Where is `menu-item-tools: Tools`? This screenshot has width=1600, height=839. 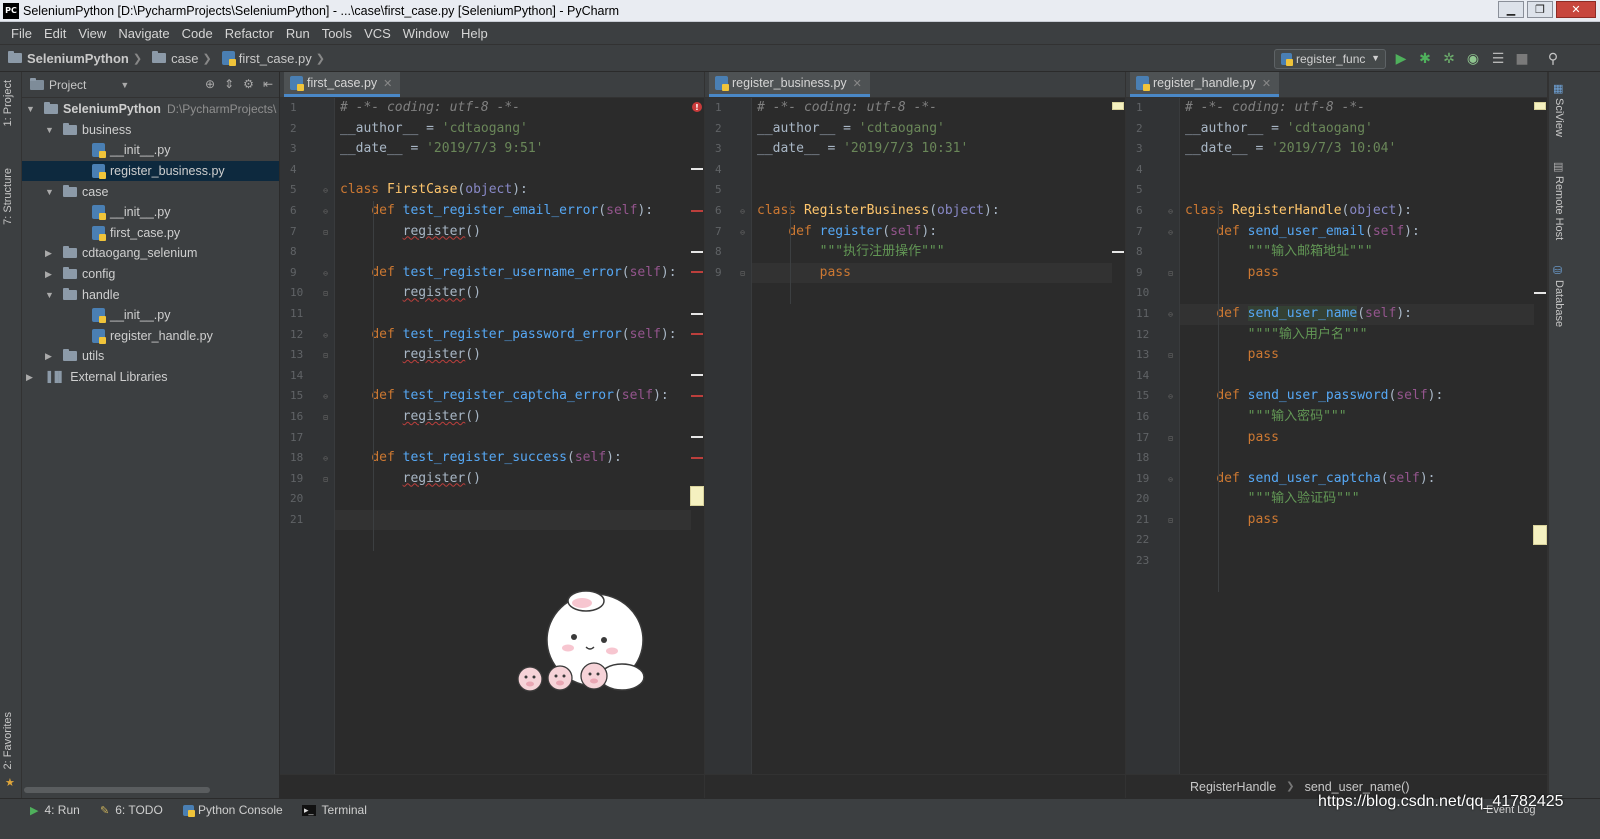
menu-item-tools: Tools is located at coordinates (337, 33).